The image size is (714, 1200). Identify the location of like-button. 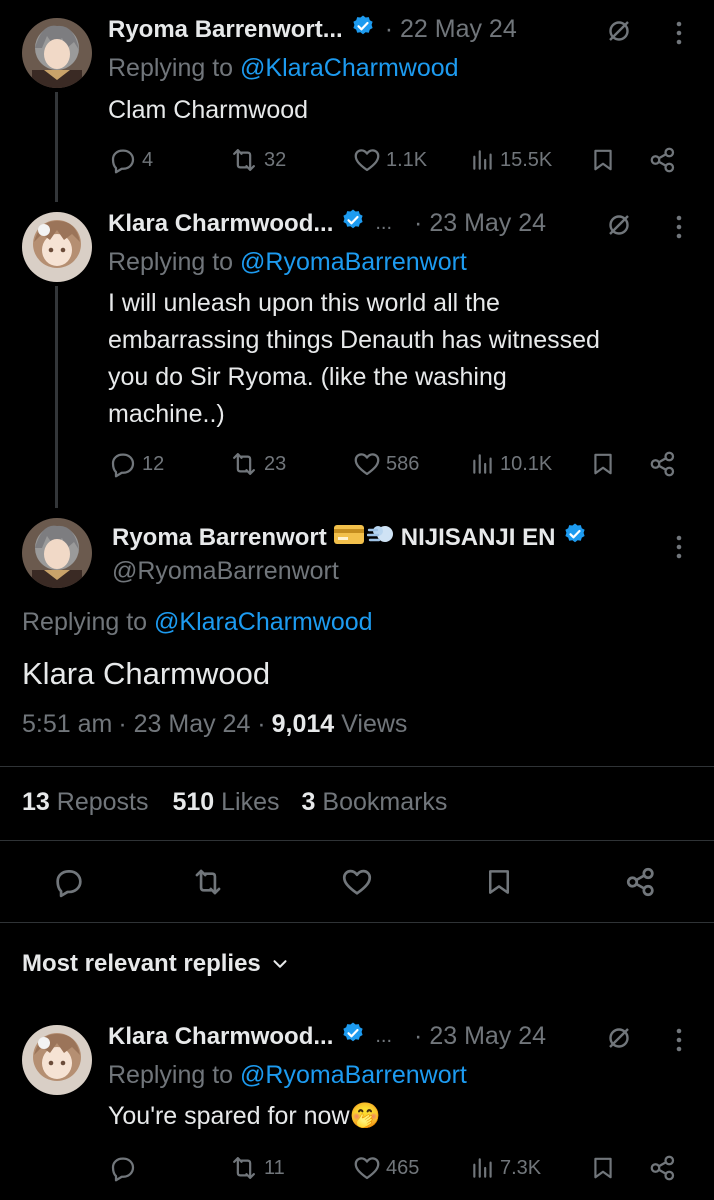
(357, 884).